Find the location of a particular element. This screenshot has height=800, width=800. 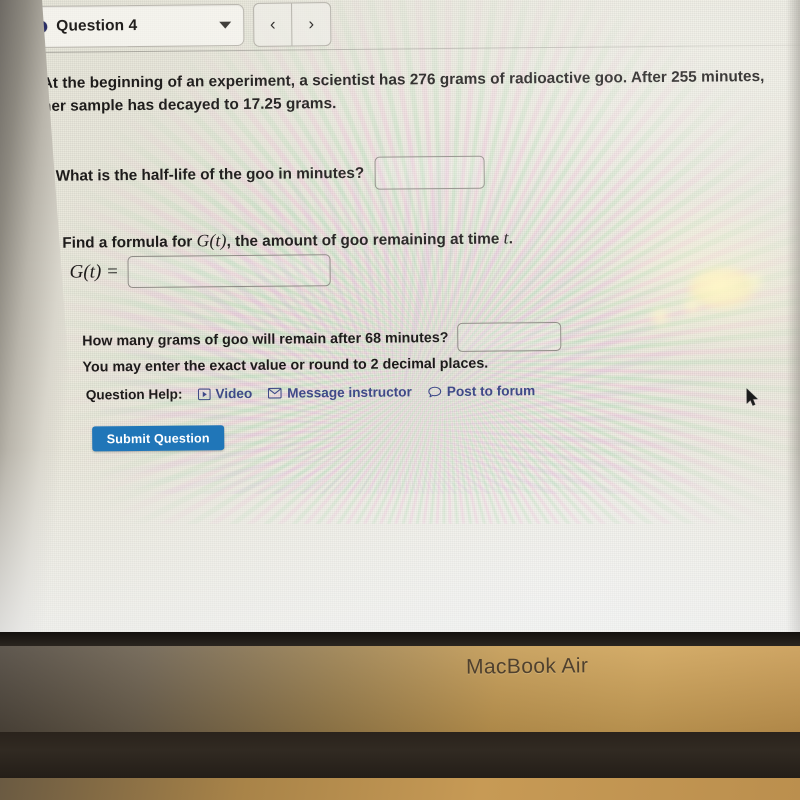

help-link-video: Video is located at coordinates (224, 394).